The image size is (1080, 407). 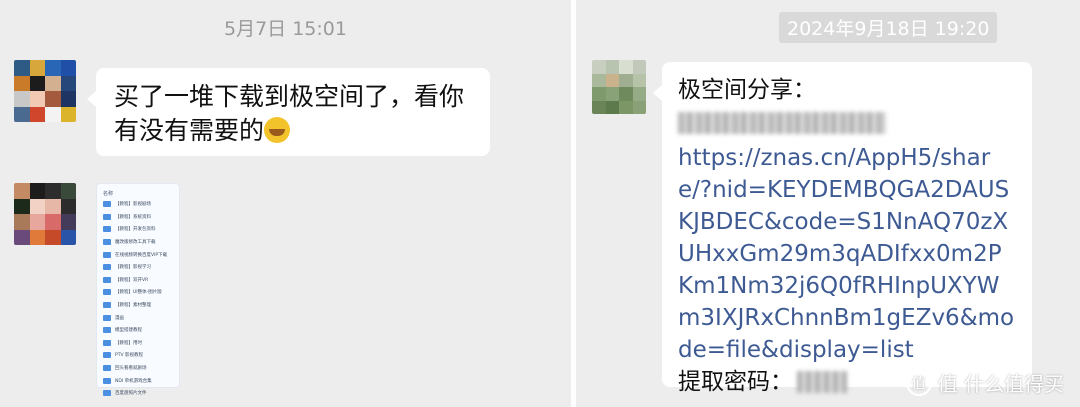 I want to click on grinning-sweat-emoji-icon, so click(x=277, y=130).